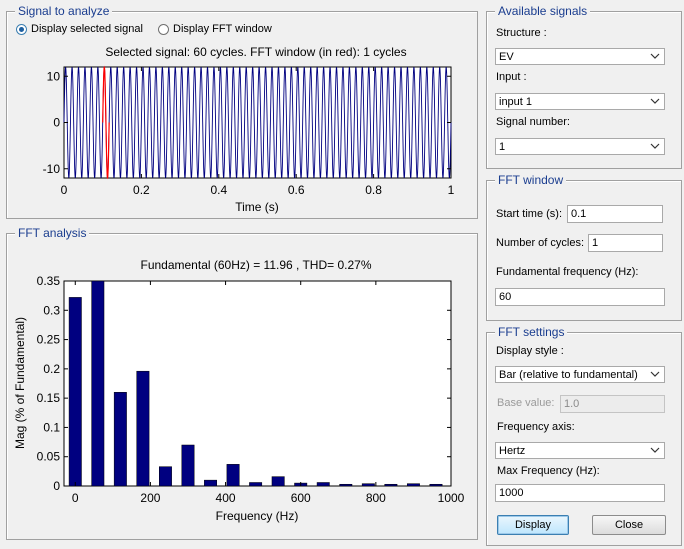  I want to click on max-frequency-label: Max Frequency (Hz):, so click(548, 471).